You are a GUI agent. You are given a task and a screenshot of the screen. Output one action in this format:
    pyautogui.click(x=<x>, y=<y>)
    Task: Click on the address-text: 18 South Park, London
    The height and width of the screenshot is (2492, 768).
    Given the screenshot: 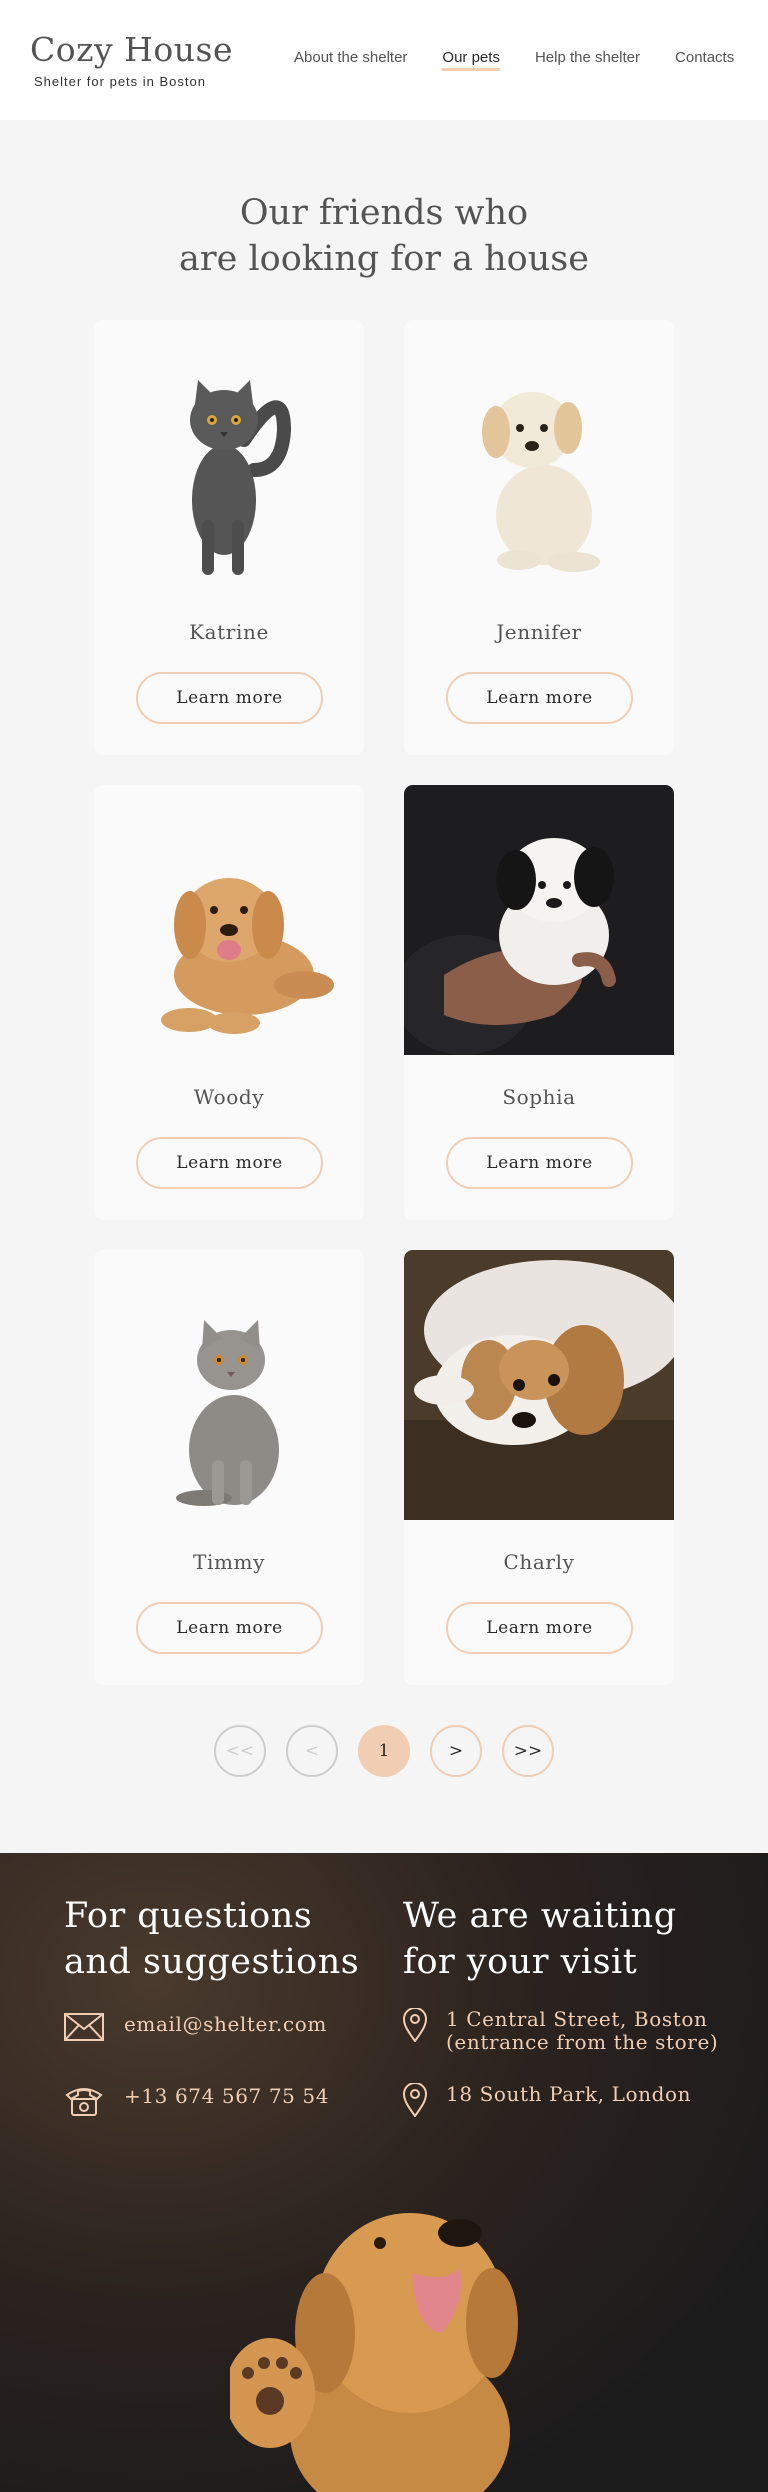 What is the action you would take?
    pyautogui.click(x=568, y=2094)
    